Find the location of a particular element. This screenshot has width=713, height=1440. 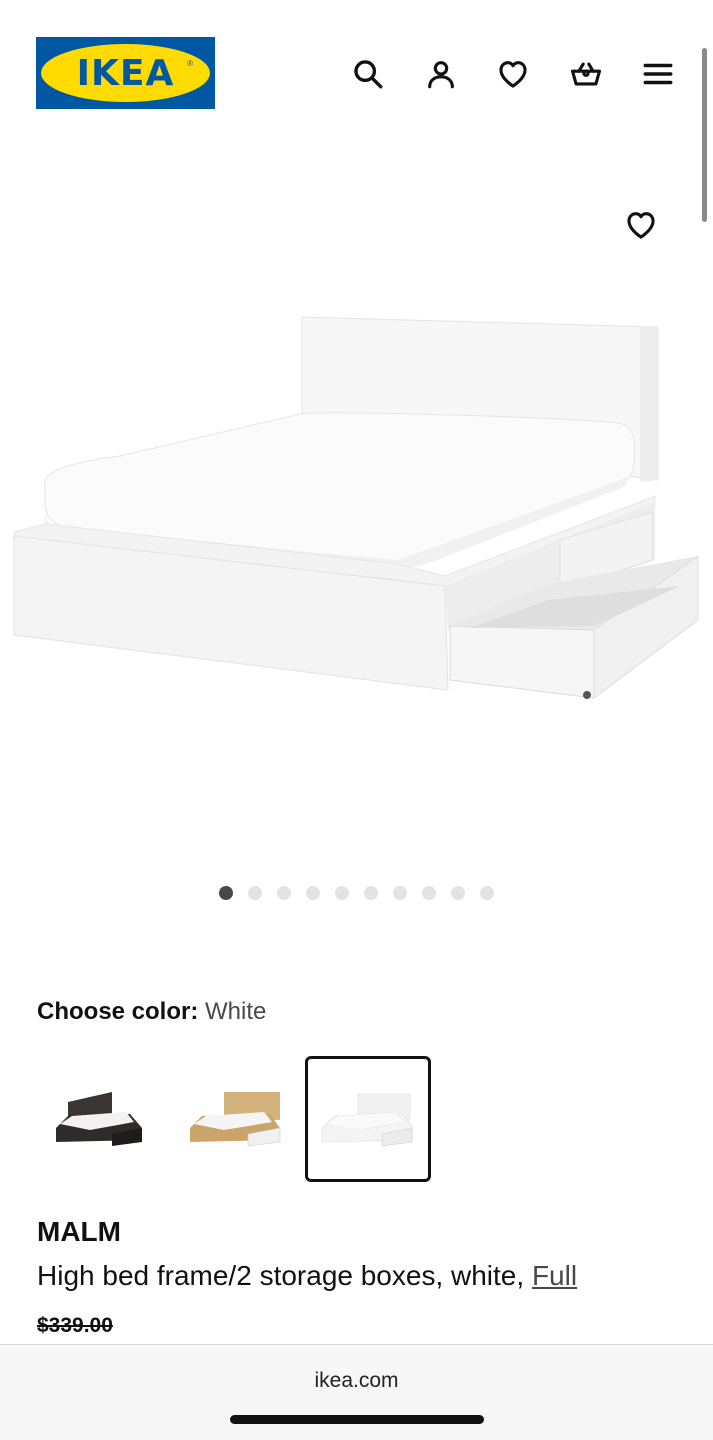

wishlist-heart-icon is located at coordinates (513, 74).